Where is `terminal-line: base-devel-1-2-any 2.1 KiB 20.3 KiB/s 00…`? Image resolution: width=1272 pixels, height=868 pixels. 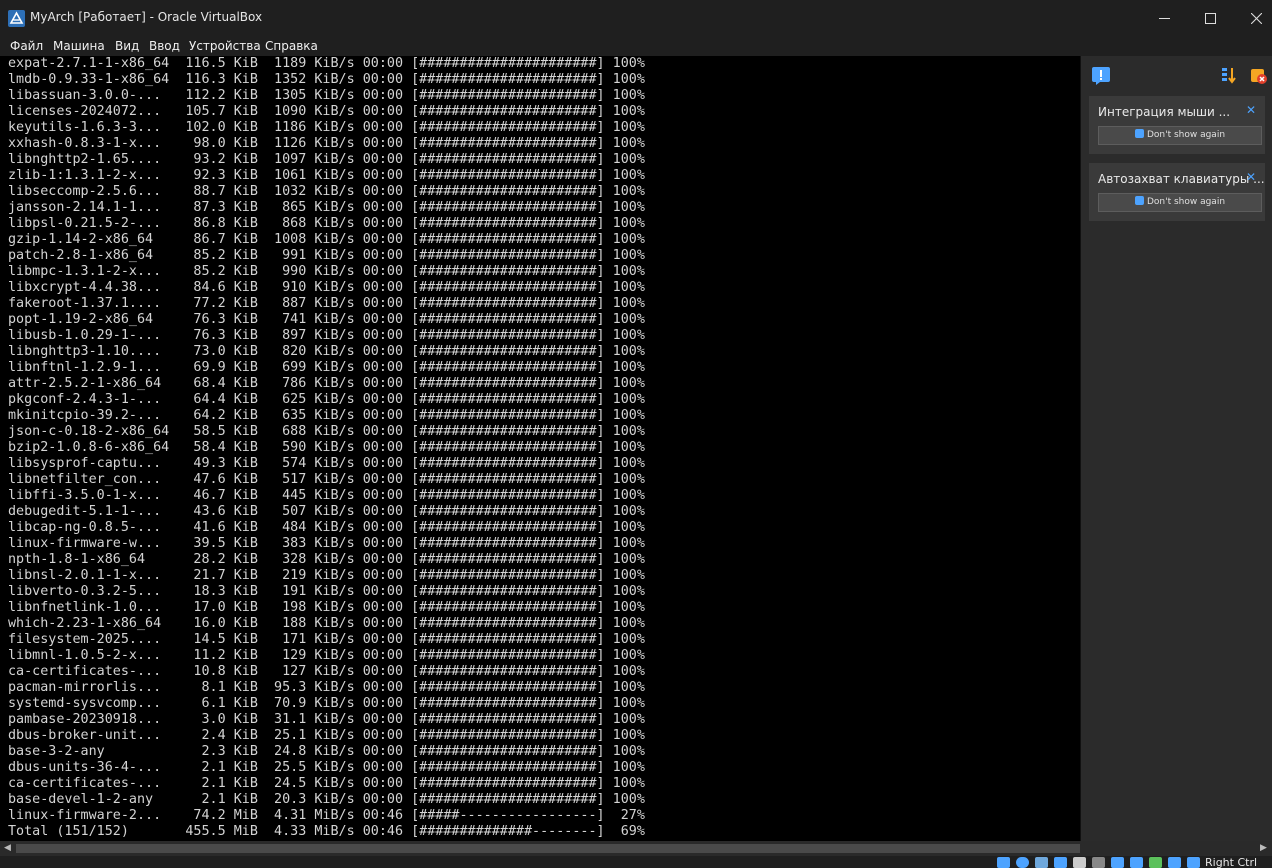
terminal-line: base-devel-1-2-any 2.1 KiB 20.3 KiB/s 00… is located at coordinates (326, 799).